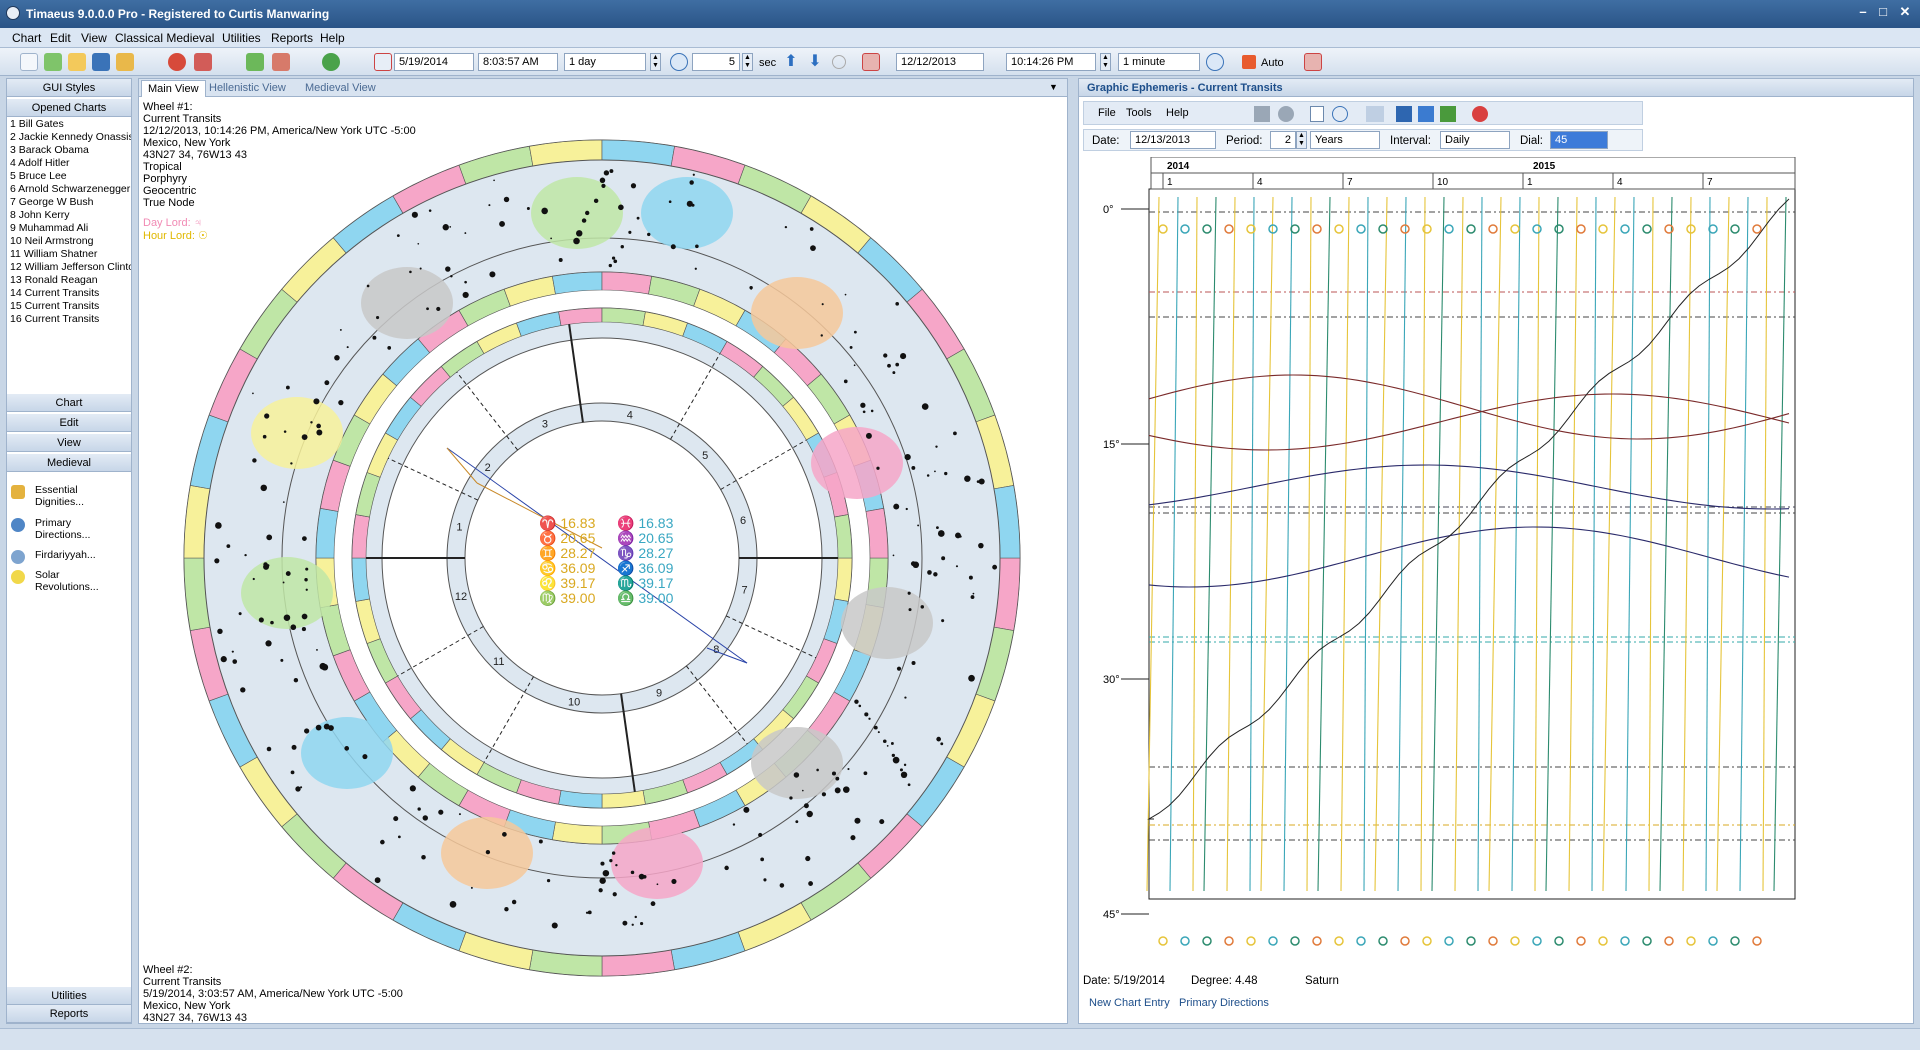 The image size is (1920, 1050). Describe the element at coordinates (1286, 114) in the screenshot. I see `gear-icon` at that location.